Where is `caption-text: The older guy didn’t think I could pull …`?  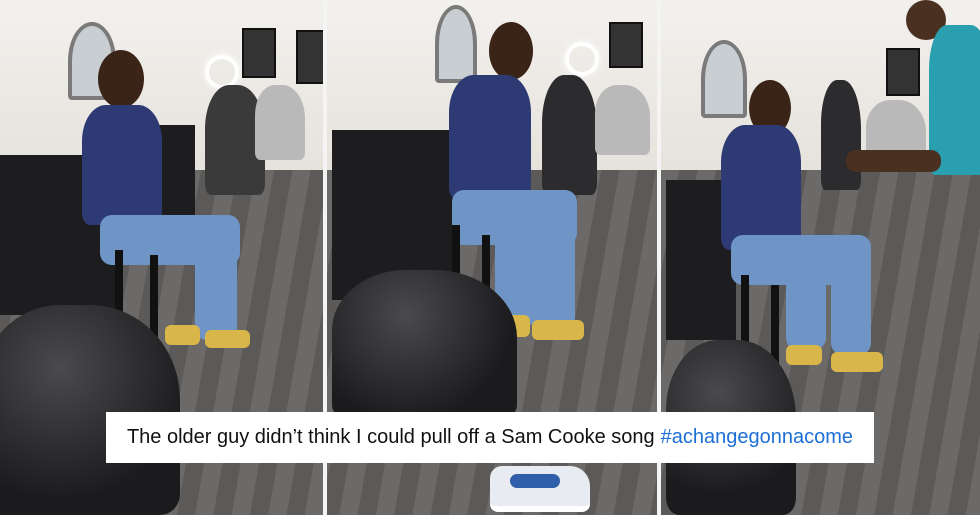
caption-text: The older guy didn’t think I could pull … is located at coordinates (390, 437).